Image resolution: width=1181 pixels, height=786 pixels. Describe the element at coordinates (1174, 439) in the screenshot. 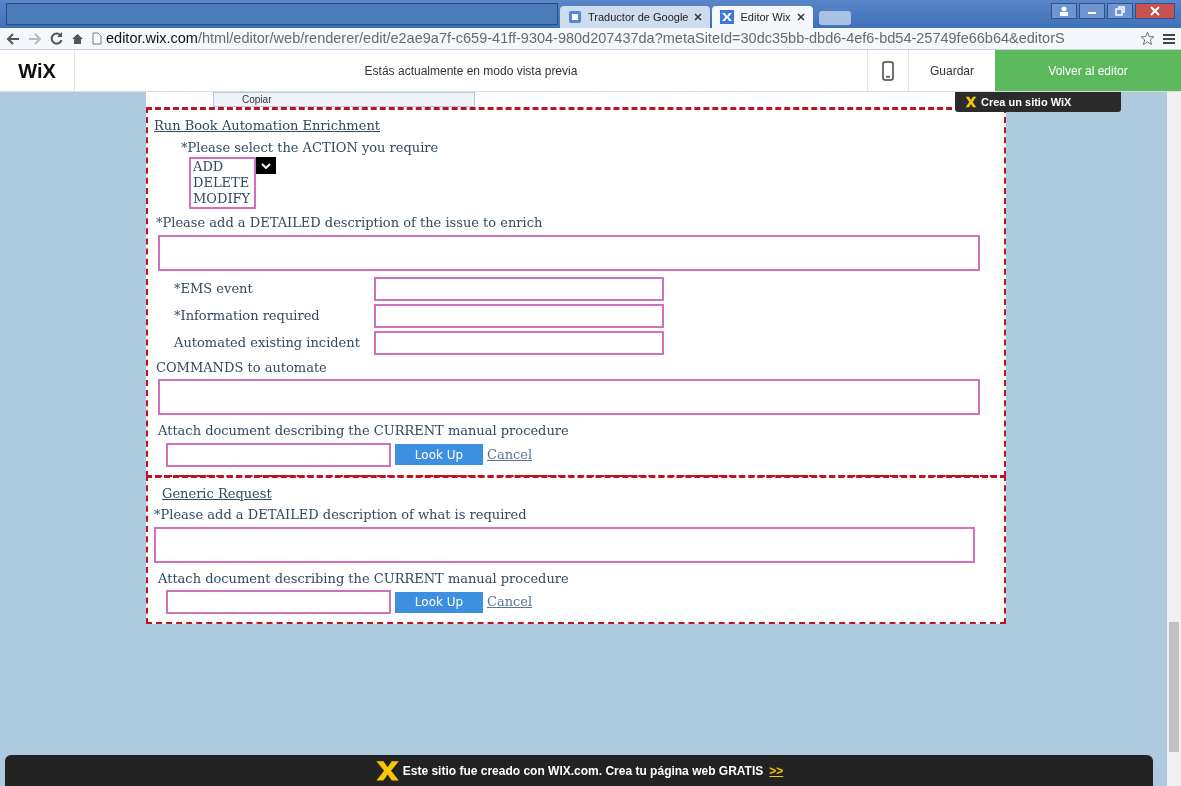

I see `scrollbar` at that location.